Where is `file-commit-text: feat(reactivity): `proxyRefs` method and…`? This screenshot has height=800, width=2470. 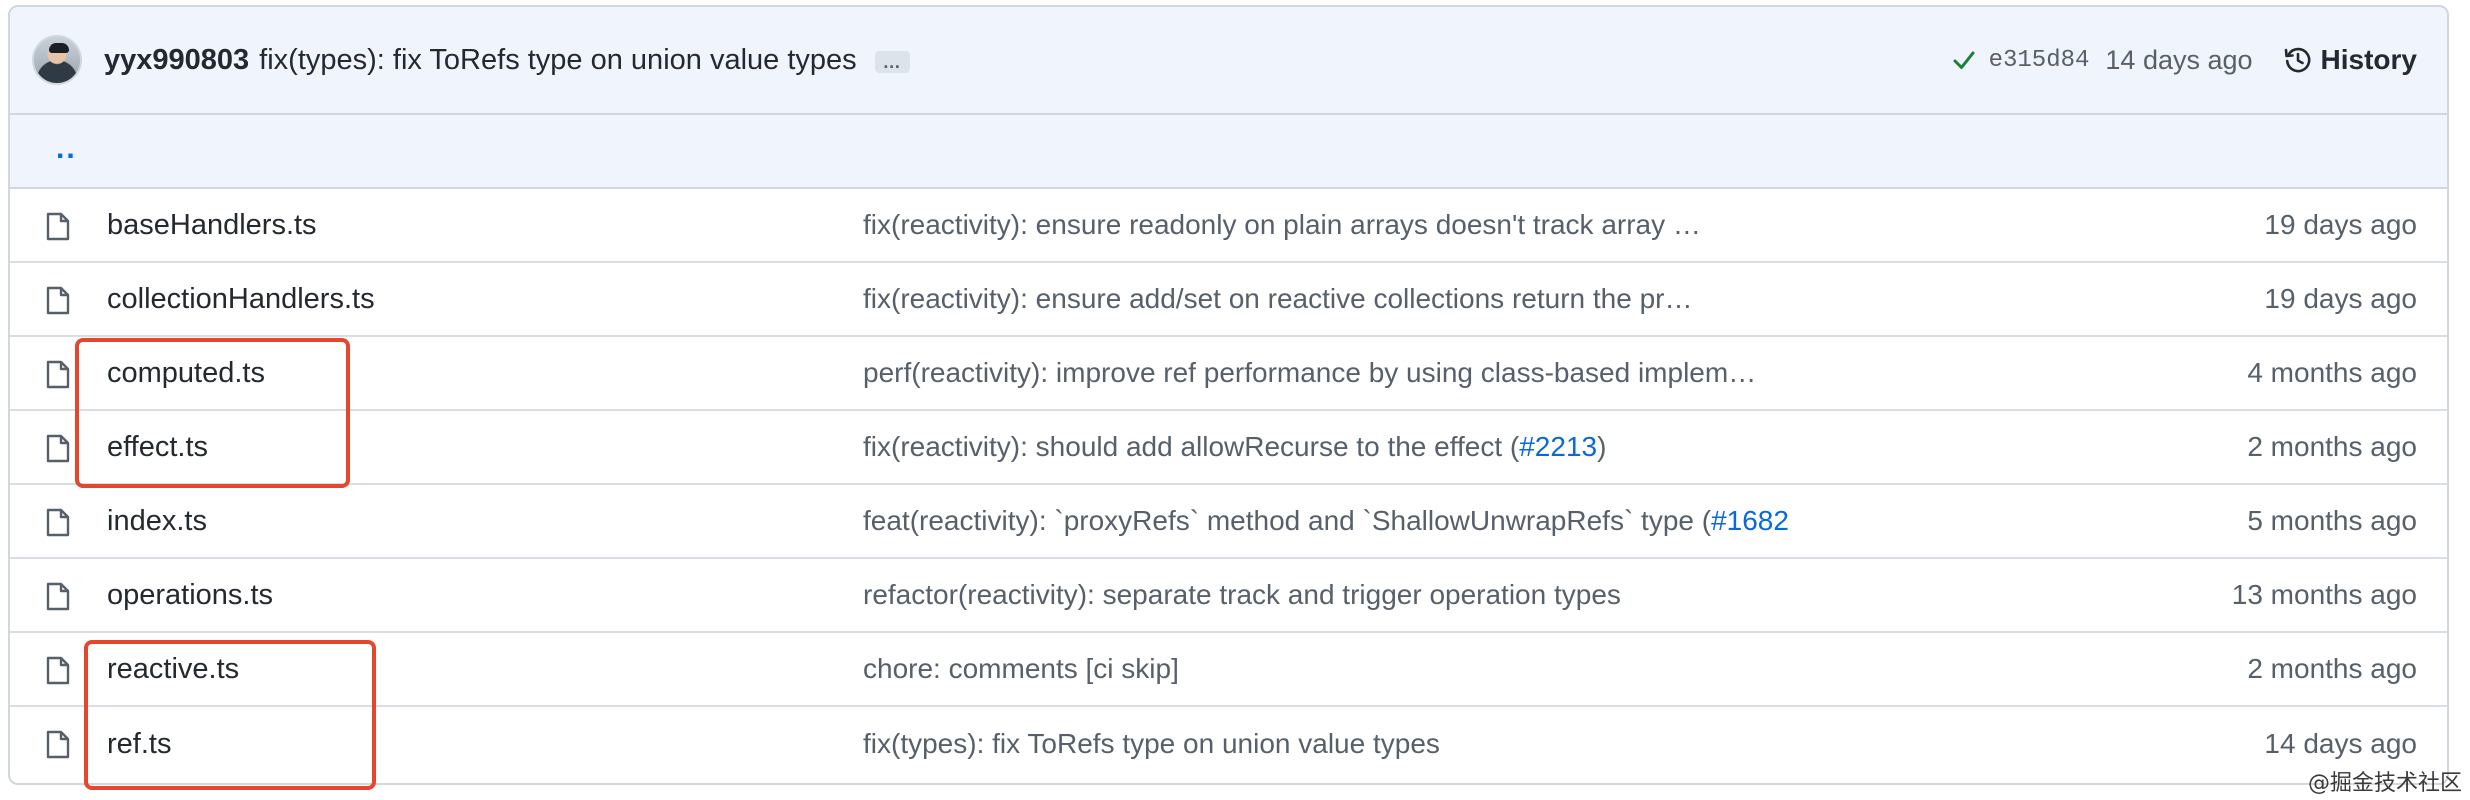
file-commit-text: feat(reactivity): `proxyRefs` method and… is located at coordinates (1287, 520).